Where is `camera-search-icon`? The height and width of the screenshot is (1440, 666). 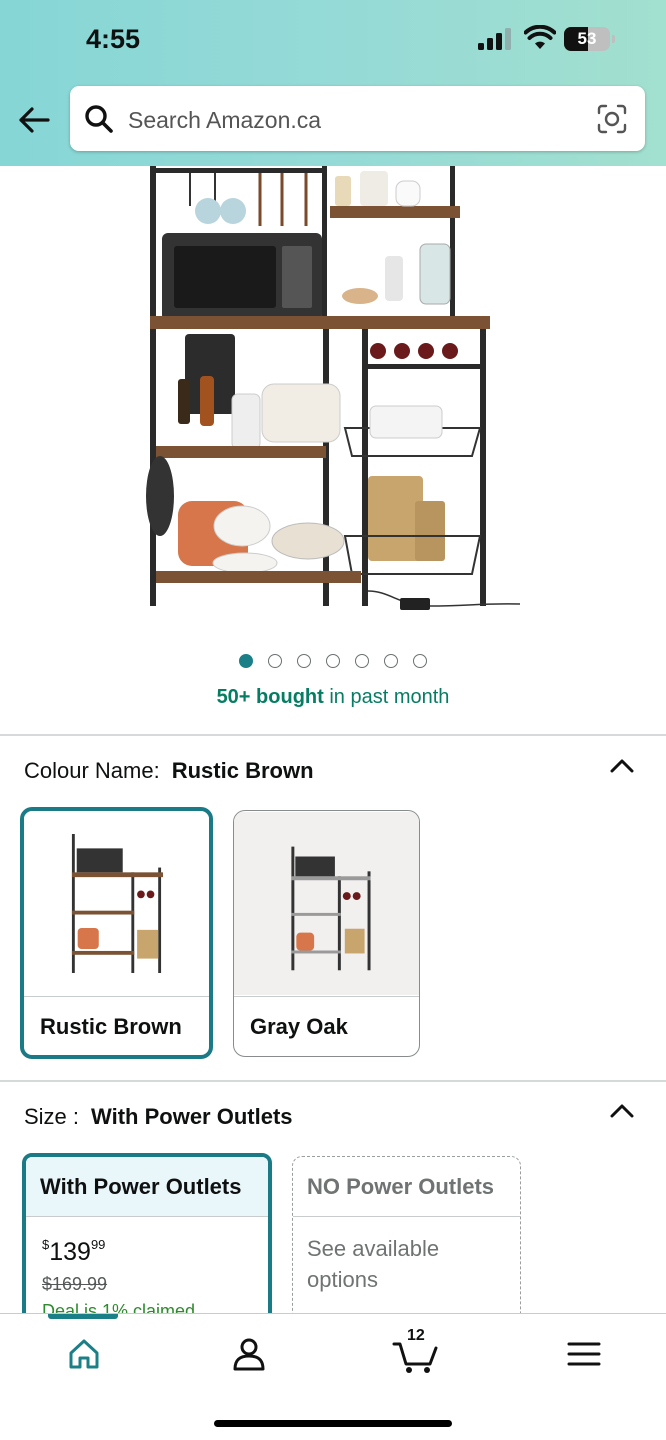
camera-search-icon is located at coordinates (612, 119).